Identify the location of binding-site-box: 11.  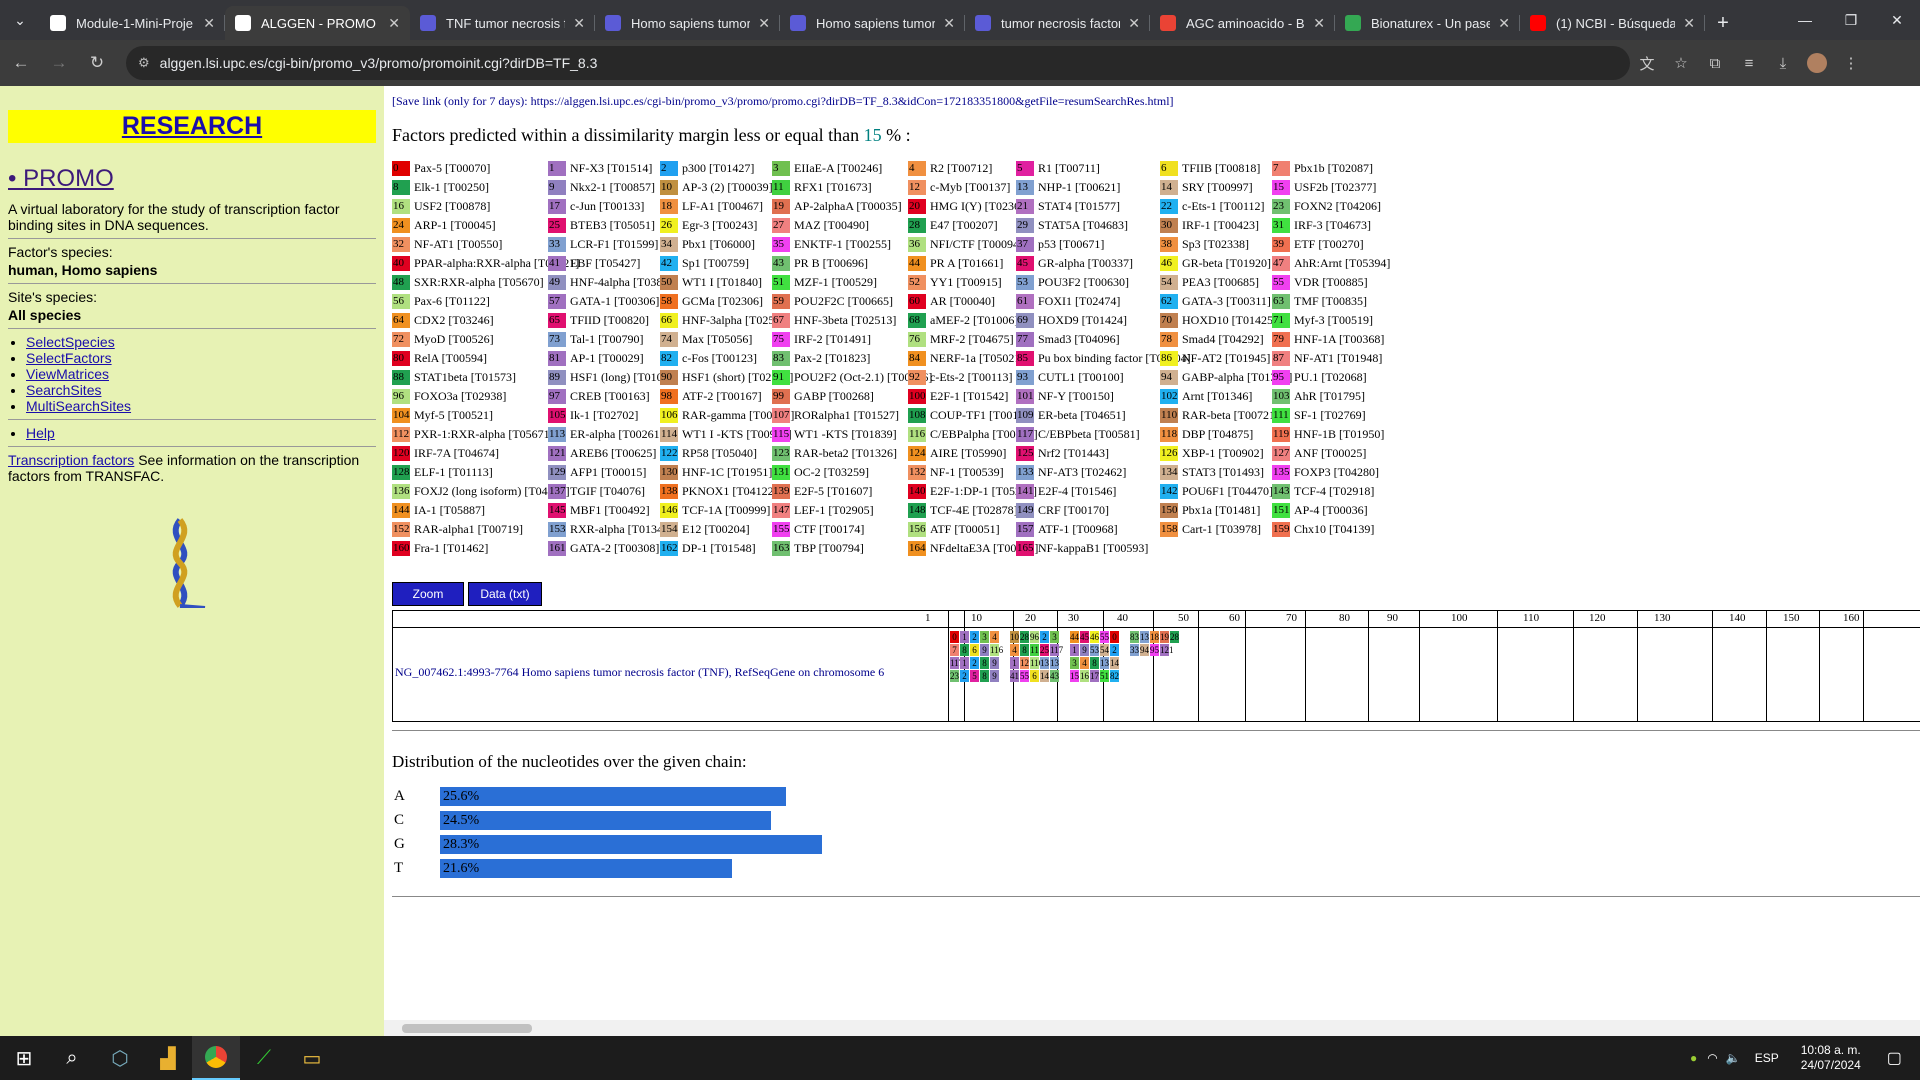
(1034, 650).